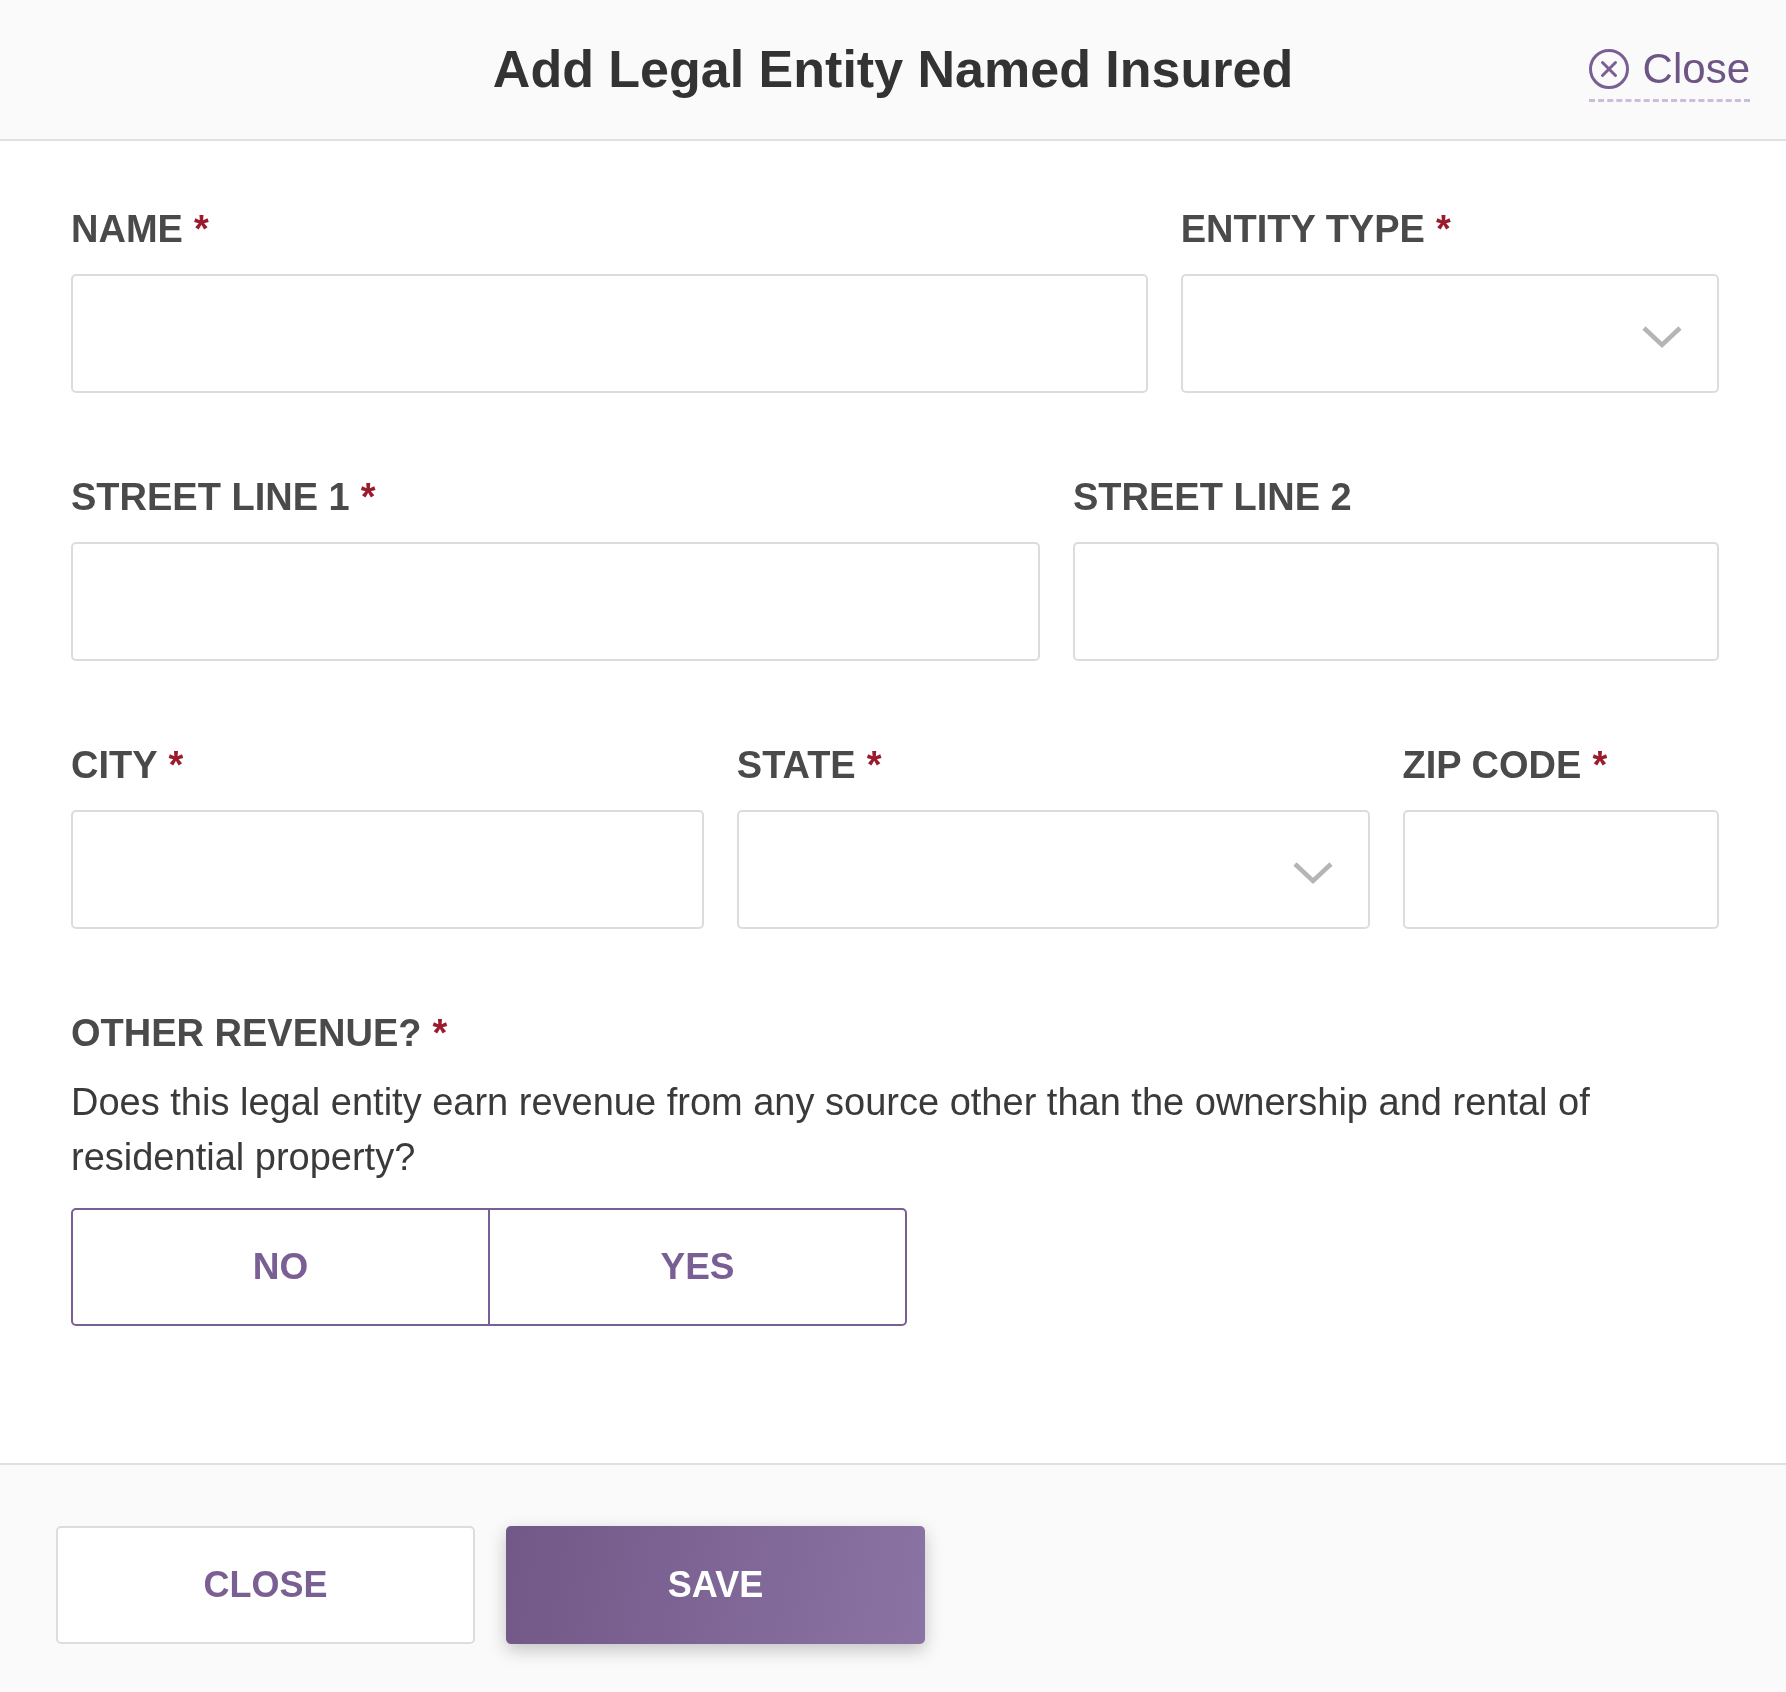 The width and height of the screenshot is (1786, 1692). What do you see at coordinates (715, 1585) in the screenshot?
I see `save-button: SAVE` at bounding box center [715, 1585].